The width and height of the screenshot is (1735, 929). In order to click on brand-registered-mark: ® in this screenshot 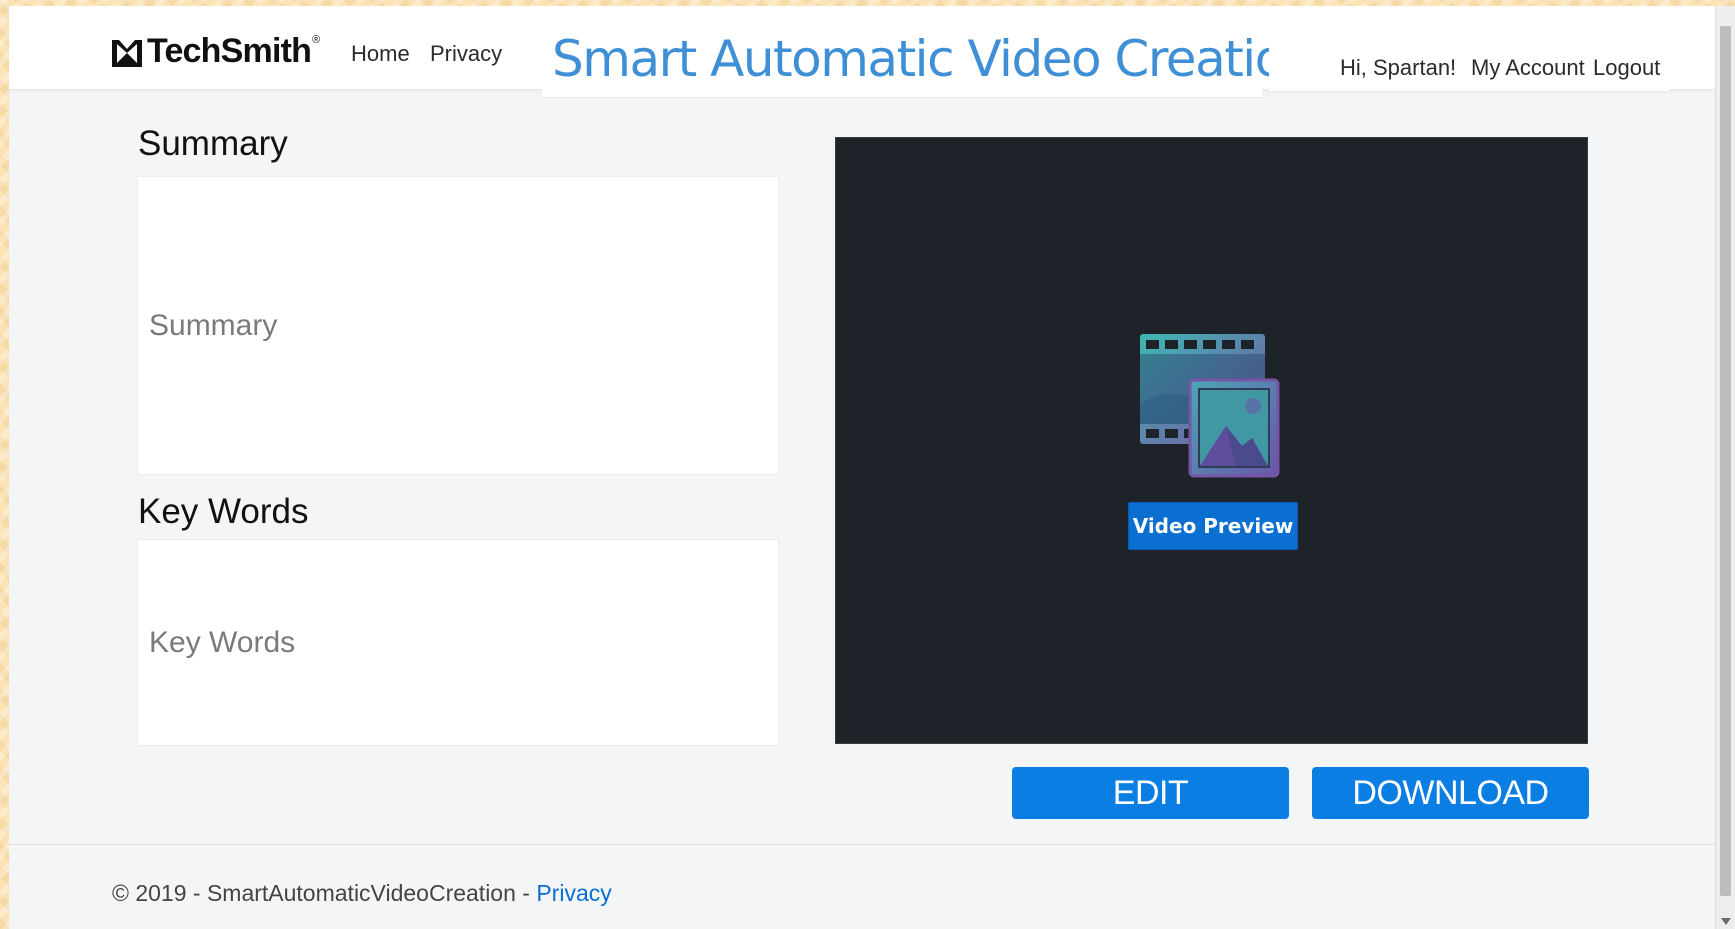, I will do `click(316, 39)`.